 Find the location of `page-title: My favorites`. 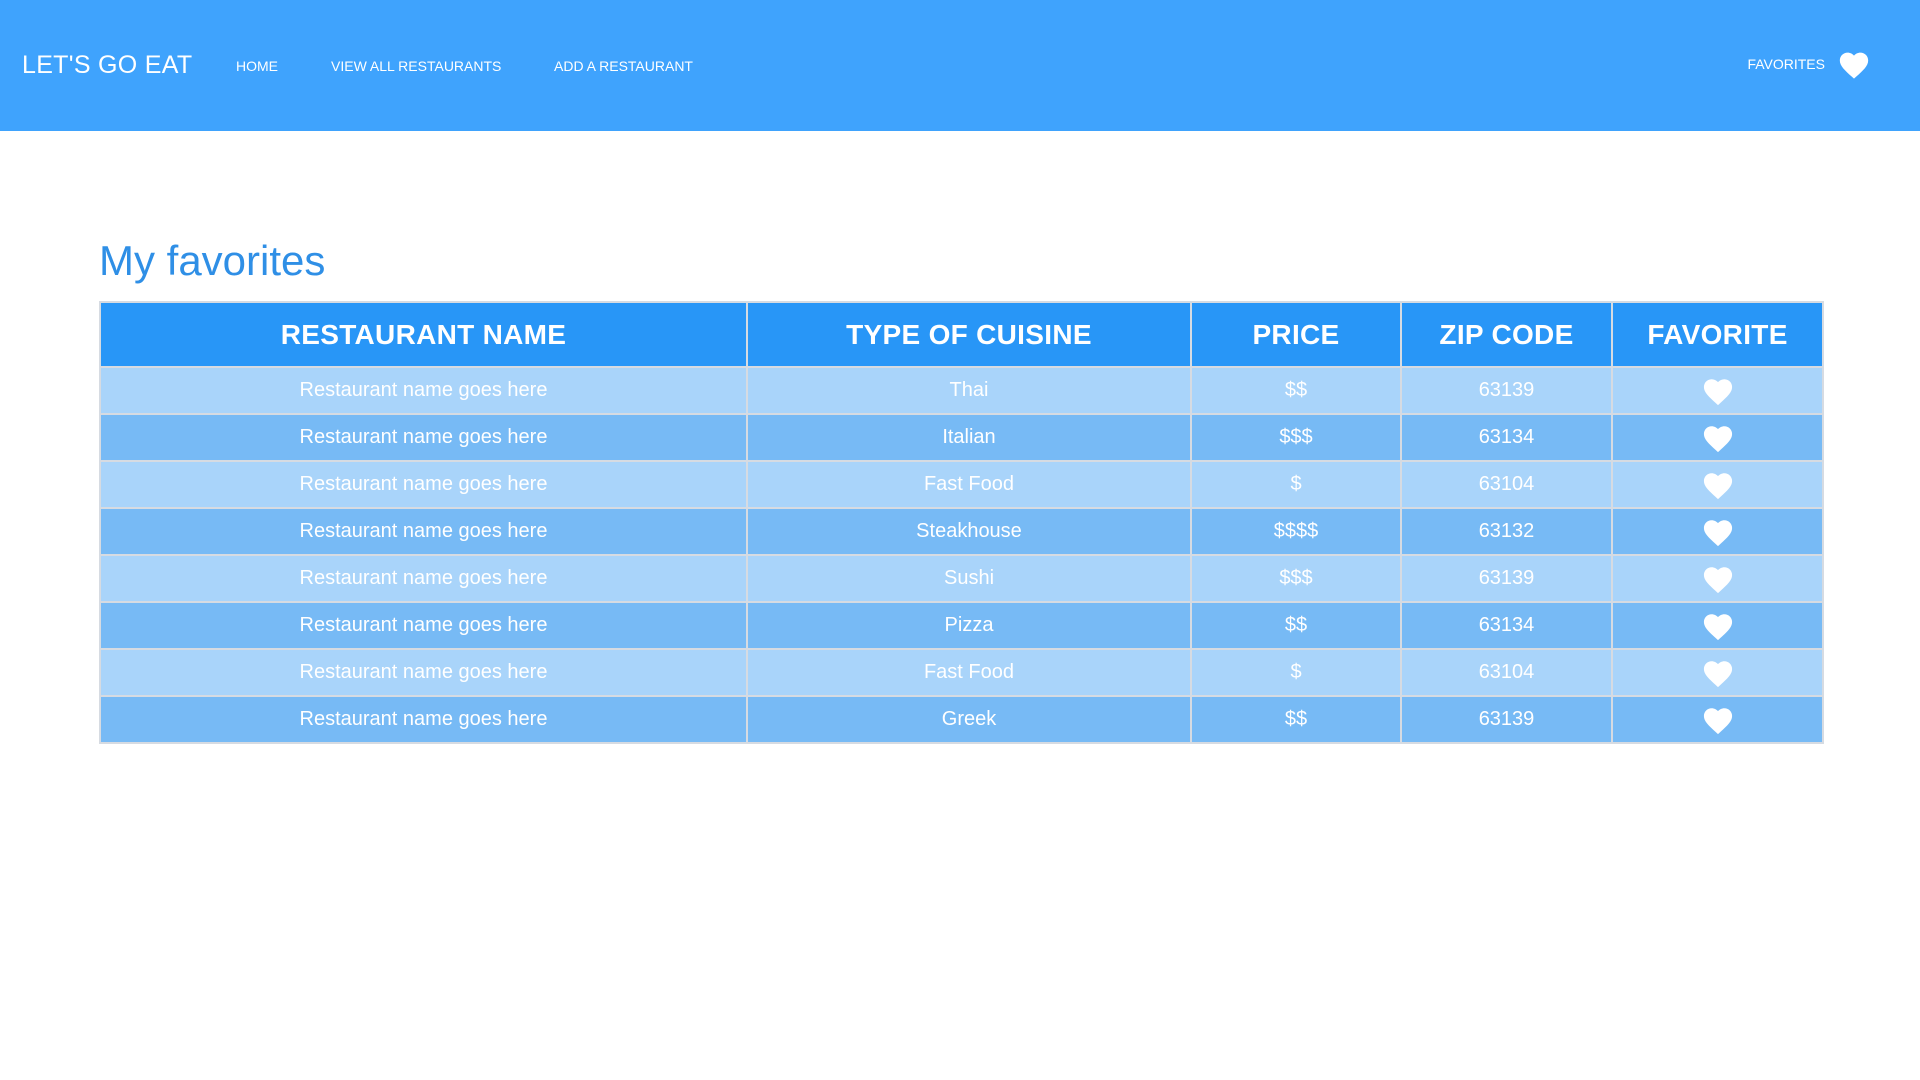

page-title: My favorites is located at coordinates (212, 260).